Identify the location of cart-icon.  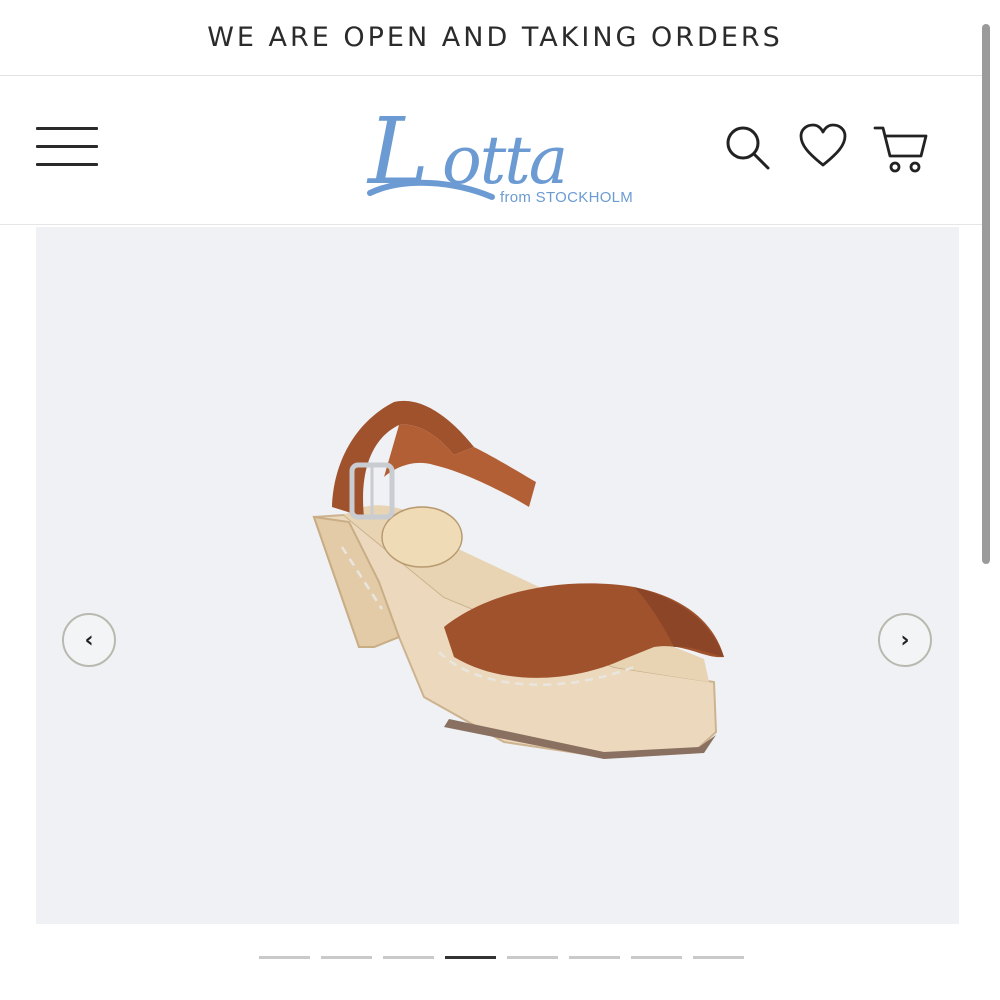
(901, 149).